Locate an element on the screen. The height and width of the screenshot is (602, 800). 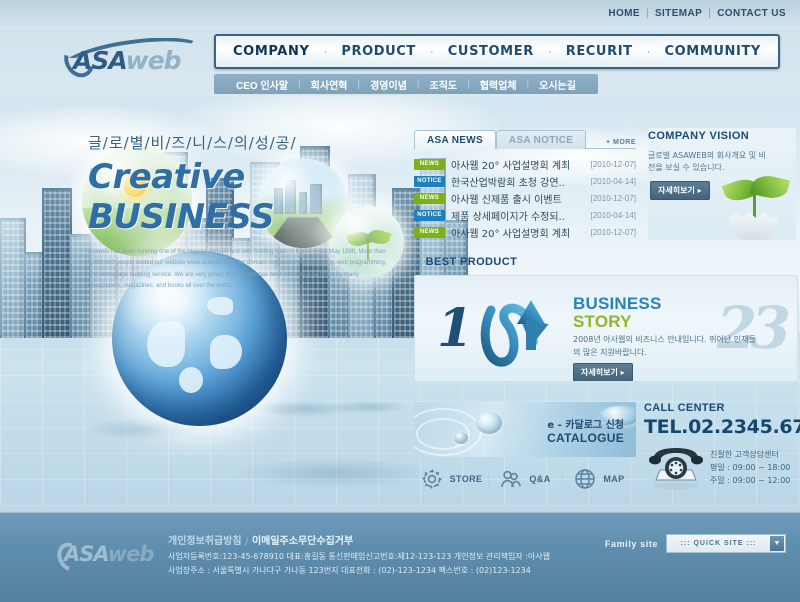
news-list-item: NOTICE 한국산업박람회 초청 강연.. [2010-04-14] is located at coordinates (525, 181).